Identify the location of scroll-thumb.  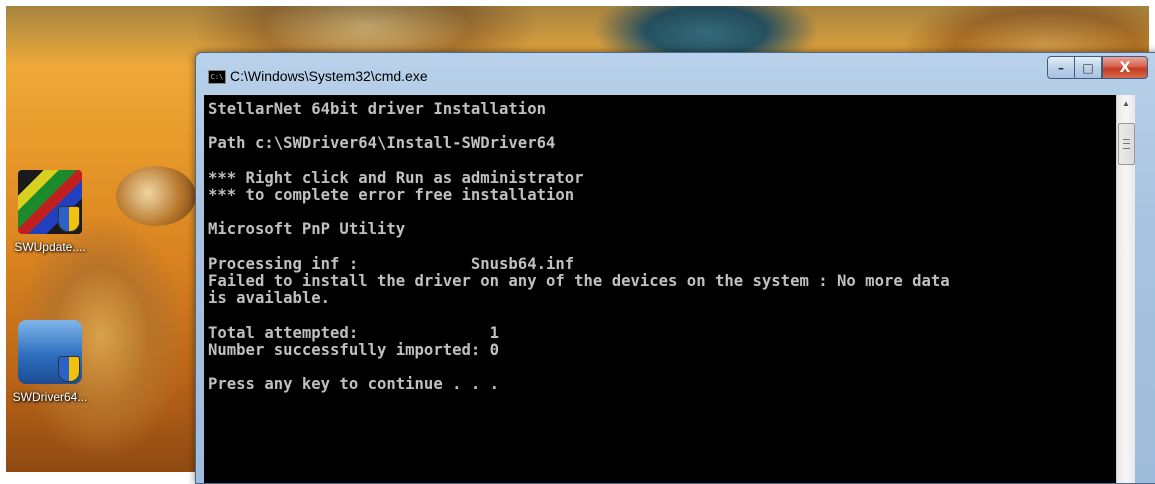
(1126, 144).